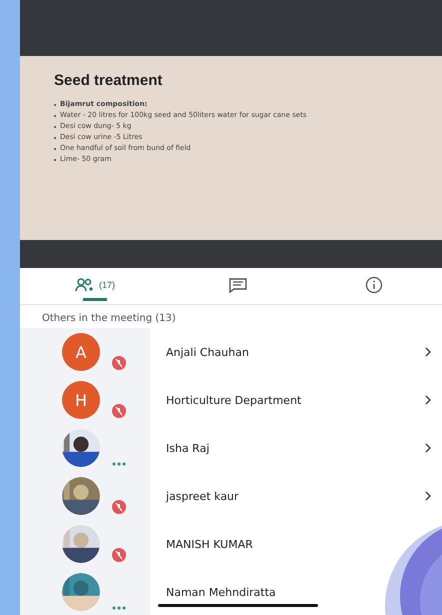 This screenshot has height=615, width=442. I want to click on participant-name: jaspreet kaur, so click(203, 496).